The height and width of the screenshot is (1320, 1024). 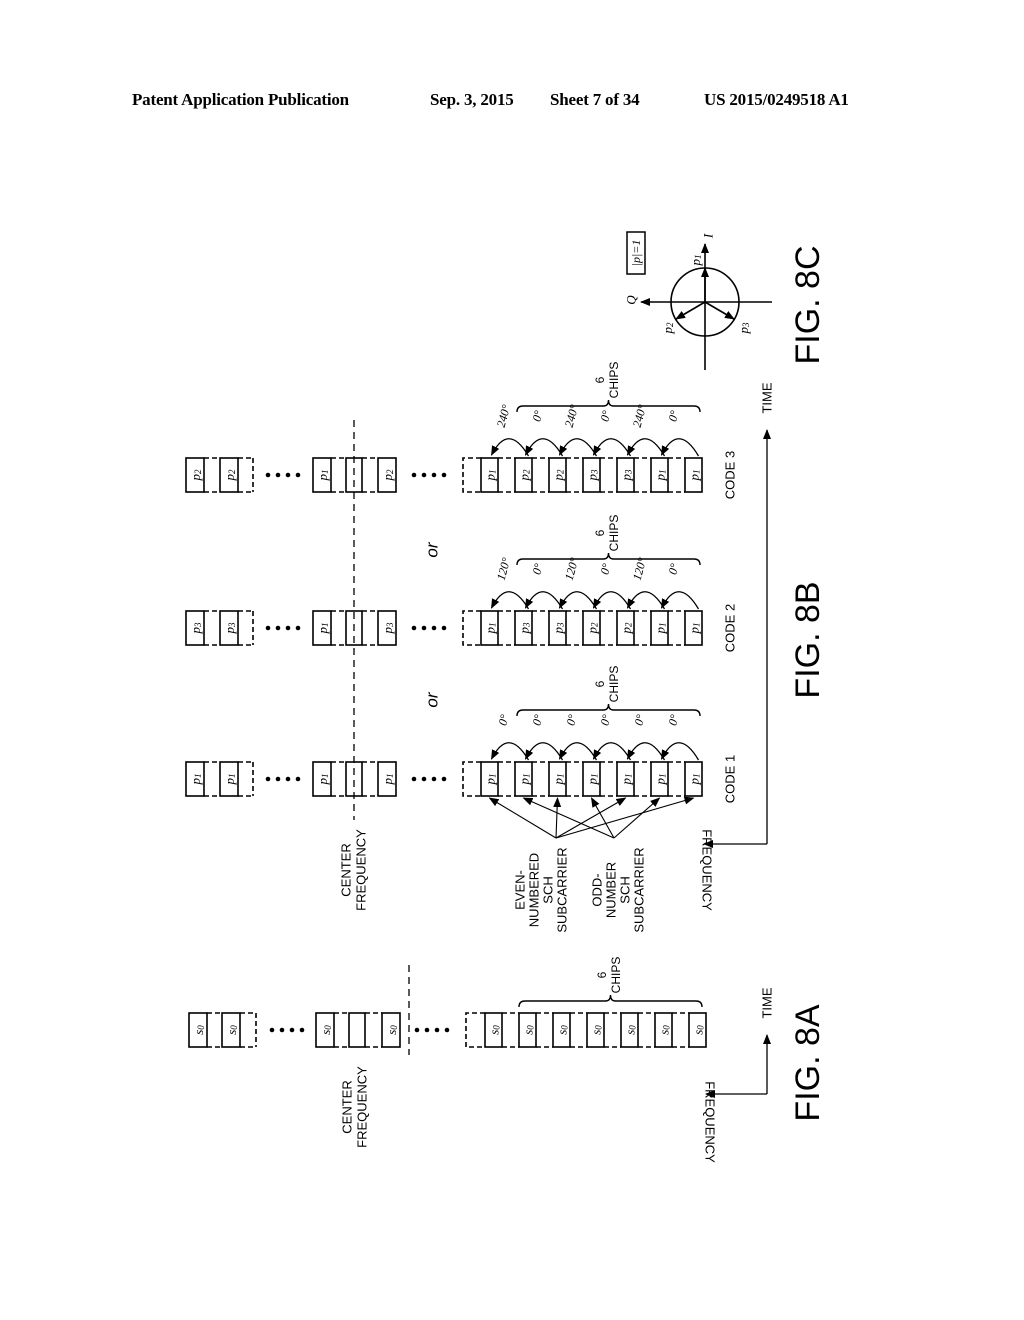 I want to click on phase-label: 120°, so click(x=571, y=569).